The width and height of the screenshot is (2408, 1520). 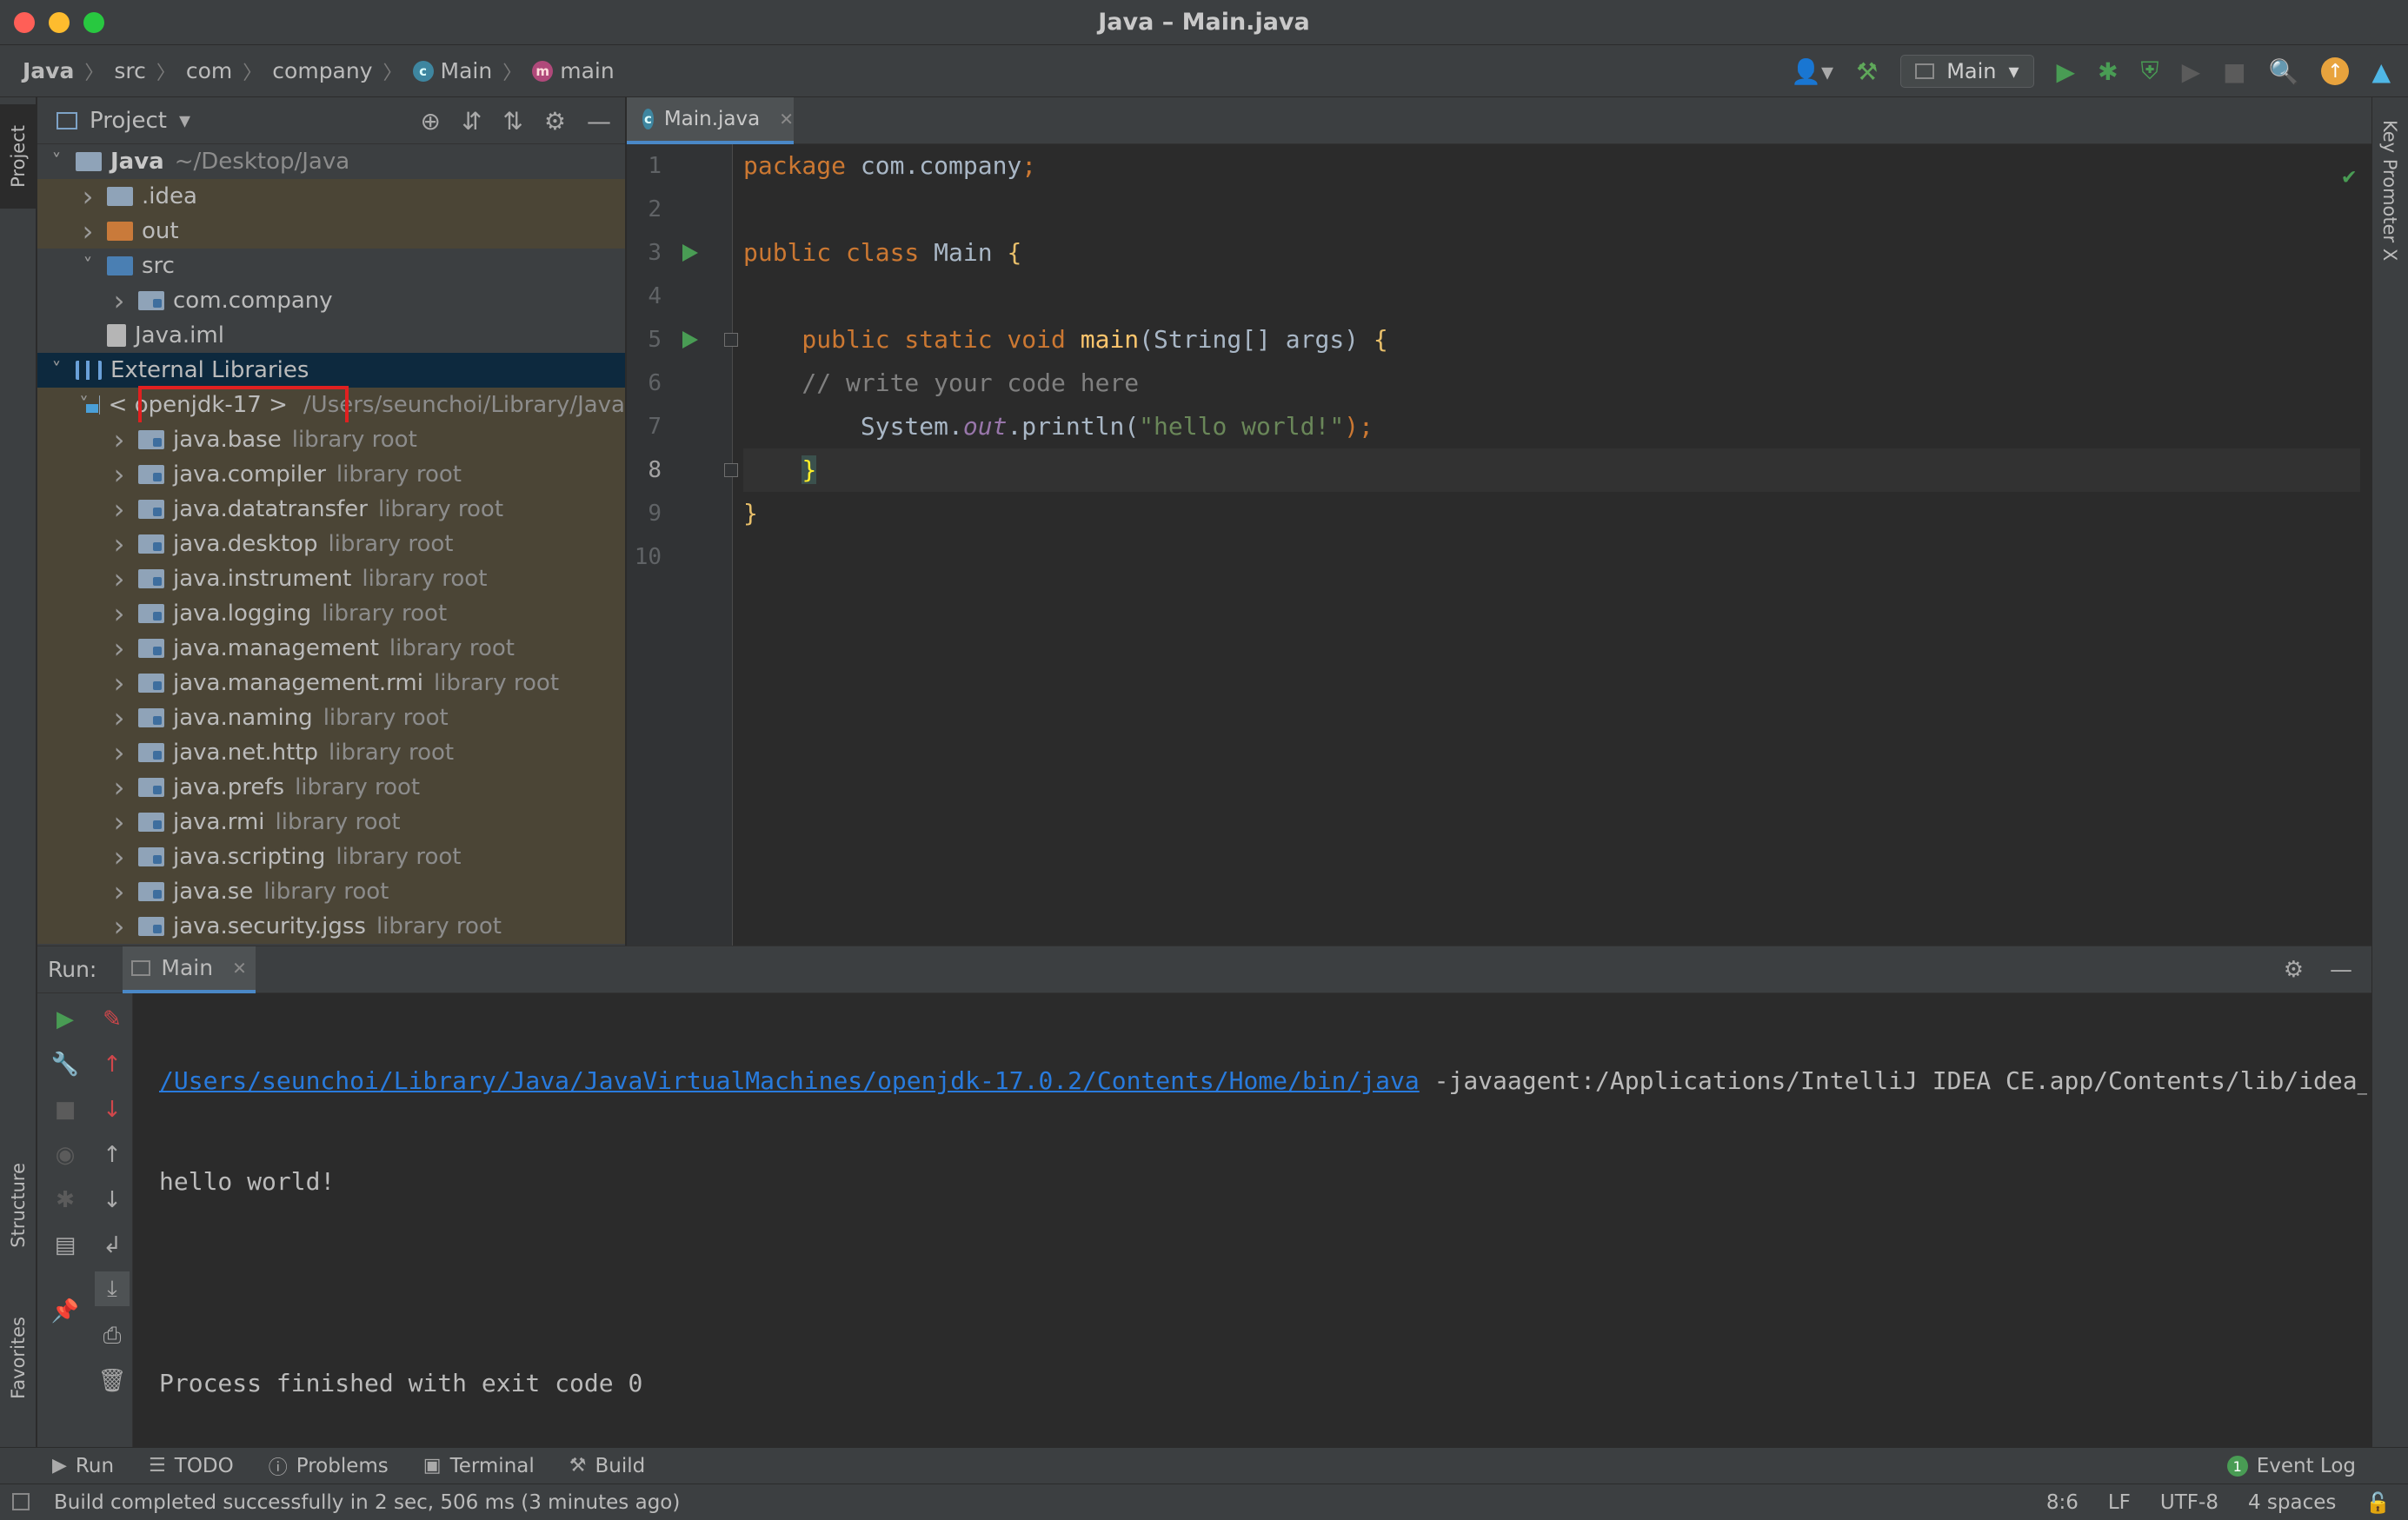 I want to click on code-line: public static void main(String[] args) {, so click(x=1551, y=340).